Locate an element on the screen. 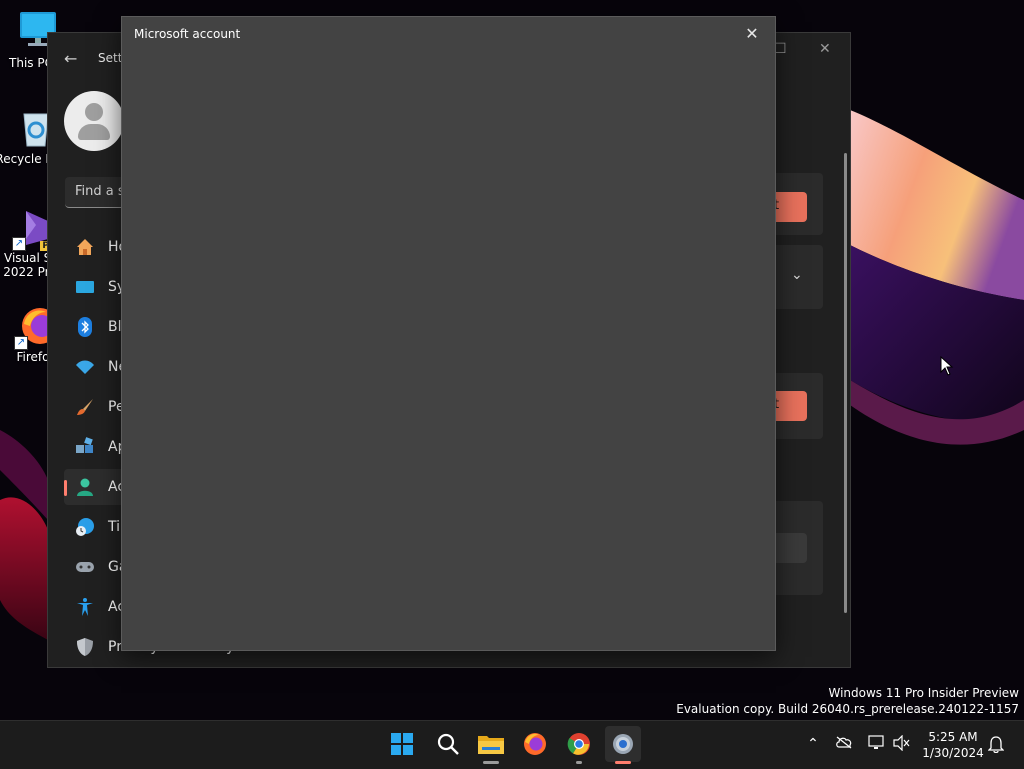  file-explorer-button is located at coordinates (491, 745).